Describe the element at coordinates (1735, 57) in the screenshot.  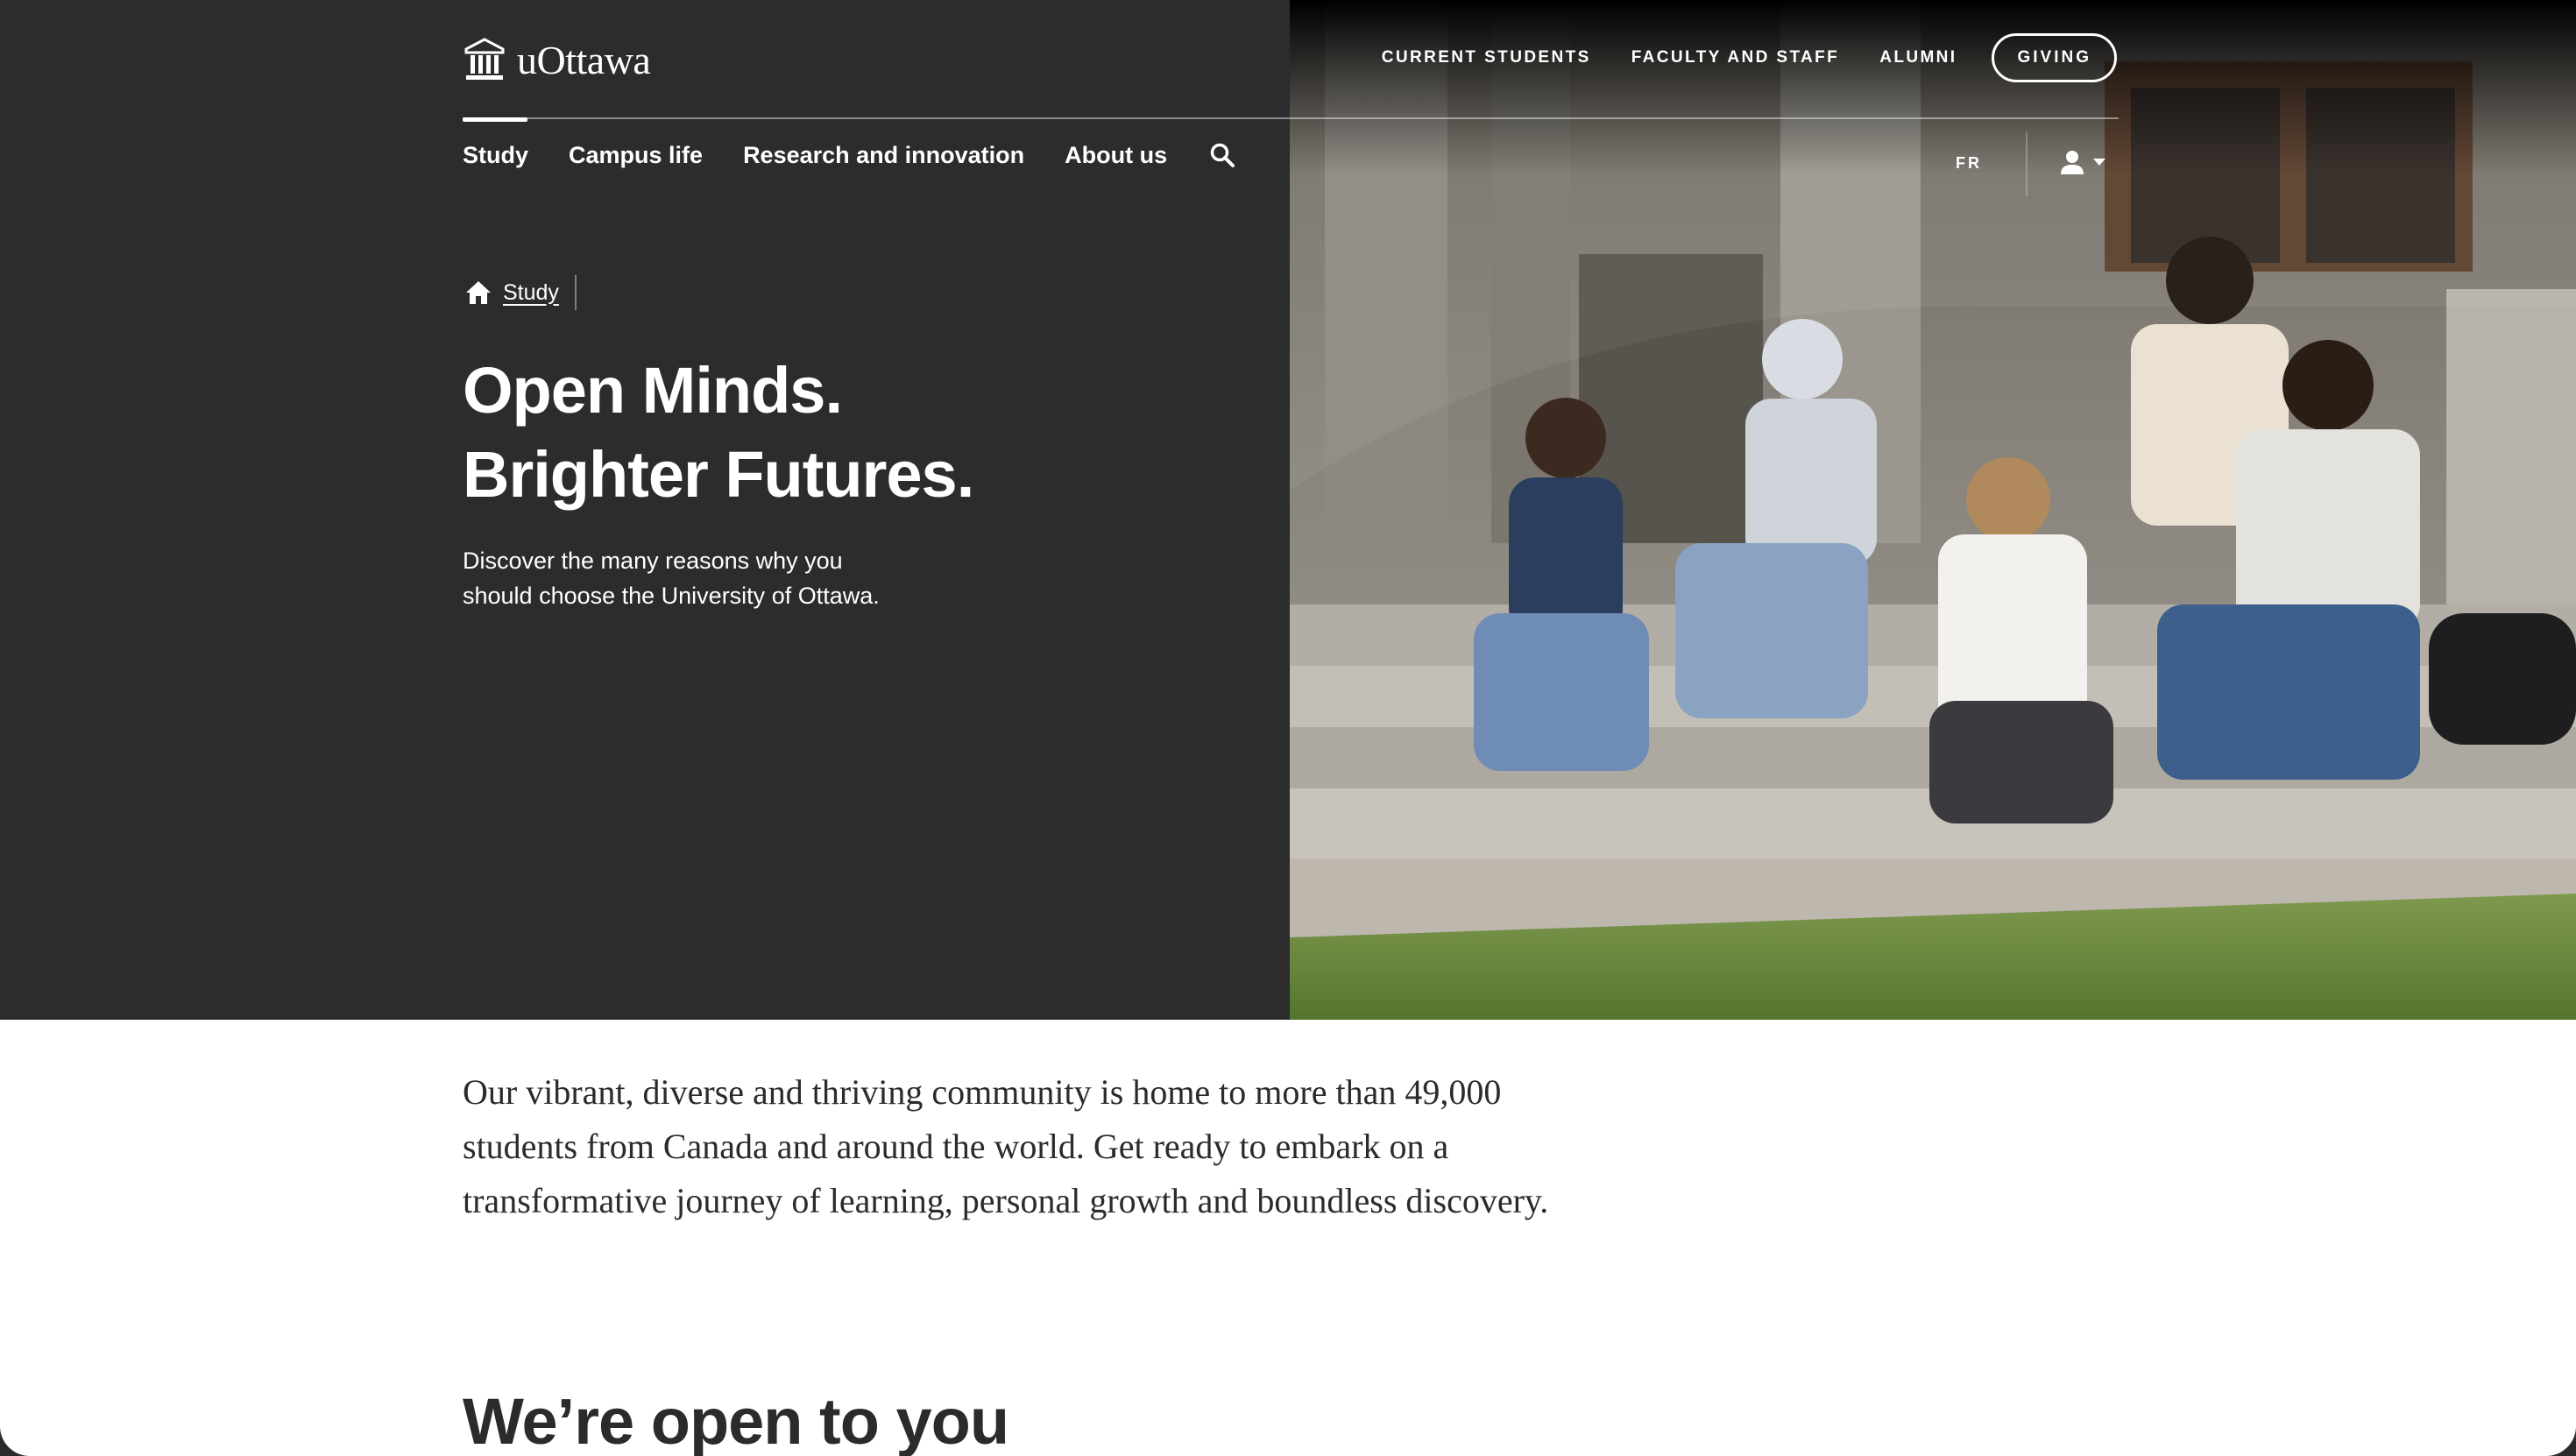
I see `util-link-faculty-and-staff: FACULTY AND STAFF` at that location.